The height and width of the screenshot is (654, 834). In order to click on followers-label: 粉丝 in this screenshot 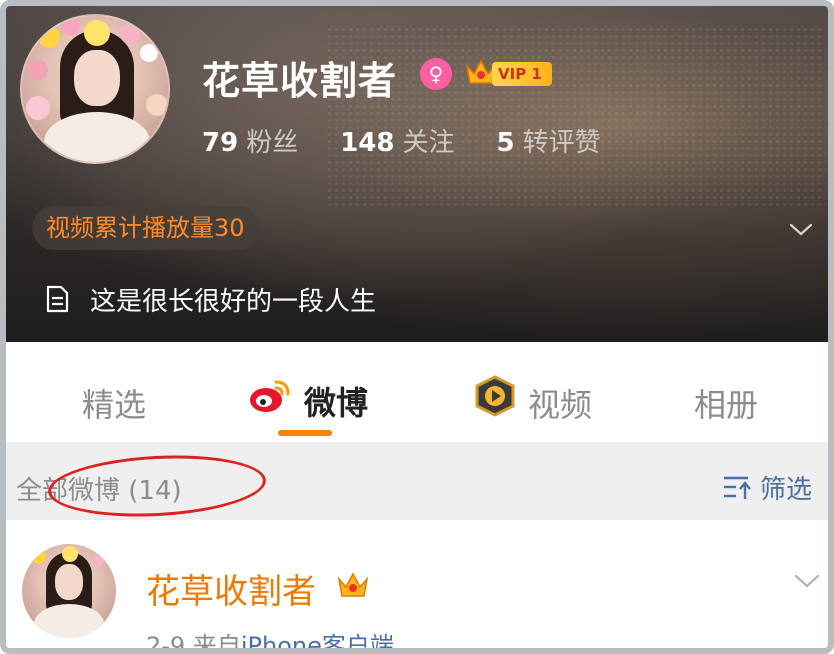, I will do `click(272, 143)`.